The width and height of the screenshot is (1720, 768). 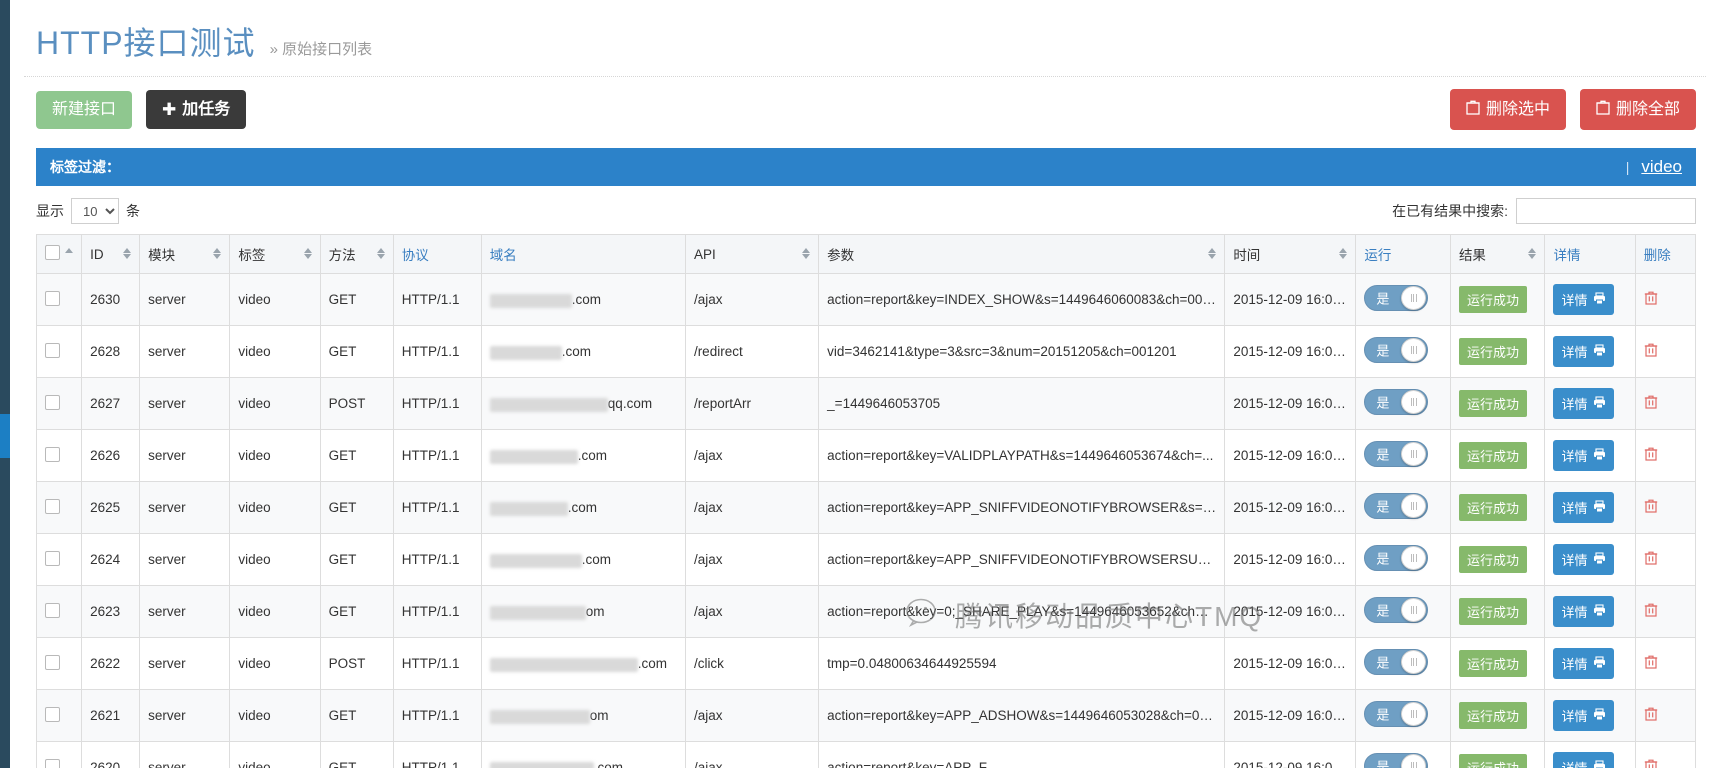 What do you see at coordinates (95, 211) in the screenshot?
I see `page-length-select: 10` at bounding box center [95, 211].